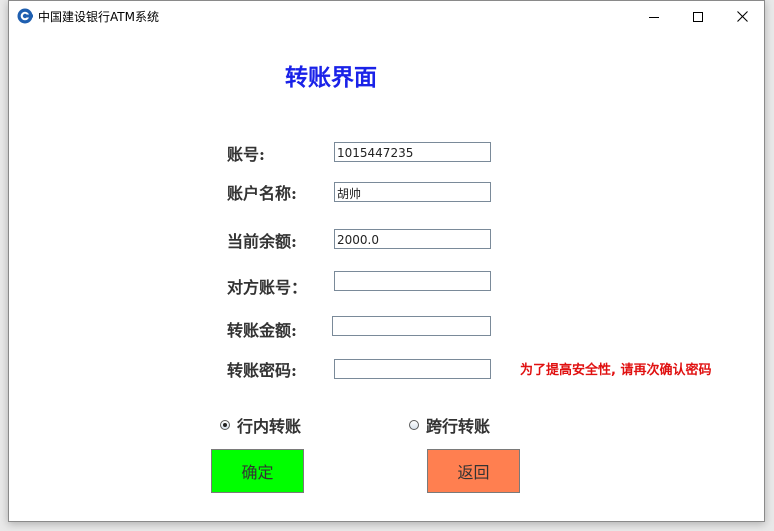 The image size is (774, 531). Describe the element at coordinates (269, 426) in the screenshot. I see `radio-intrabank-label: 行内转账` at that location.